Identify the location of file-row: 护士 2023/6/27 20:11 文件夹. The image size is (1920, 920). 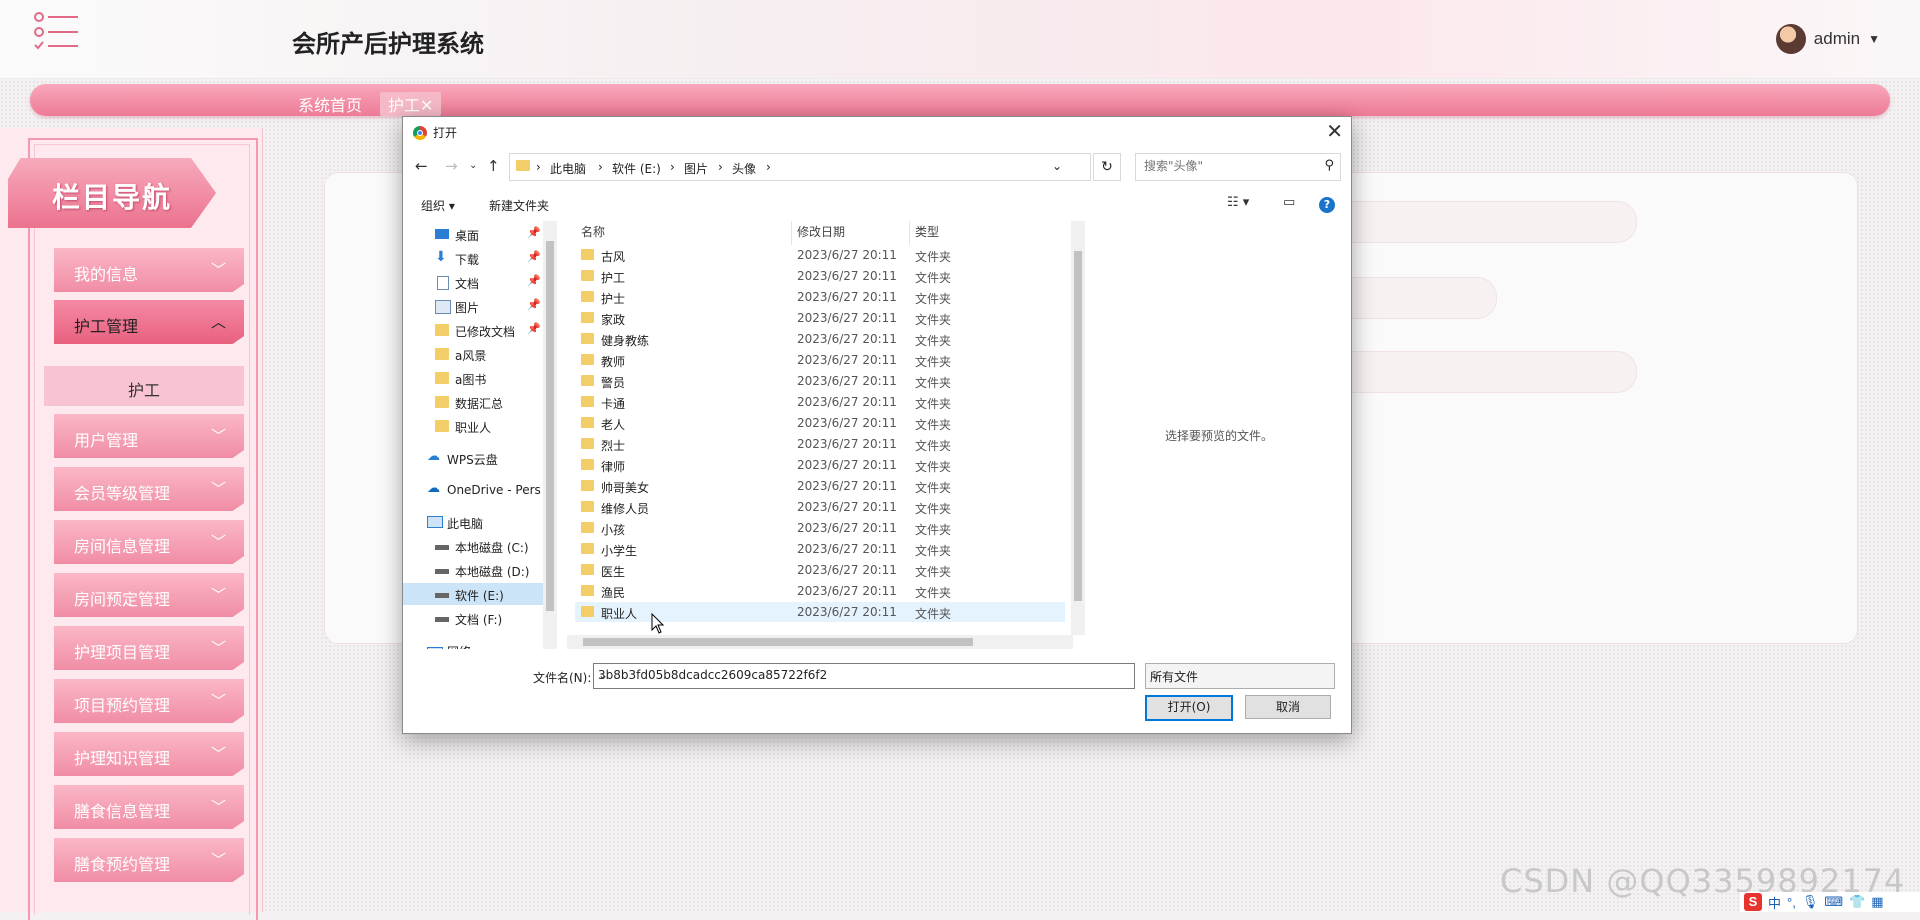
(820, 297).